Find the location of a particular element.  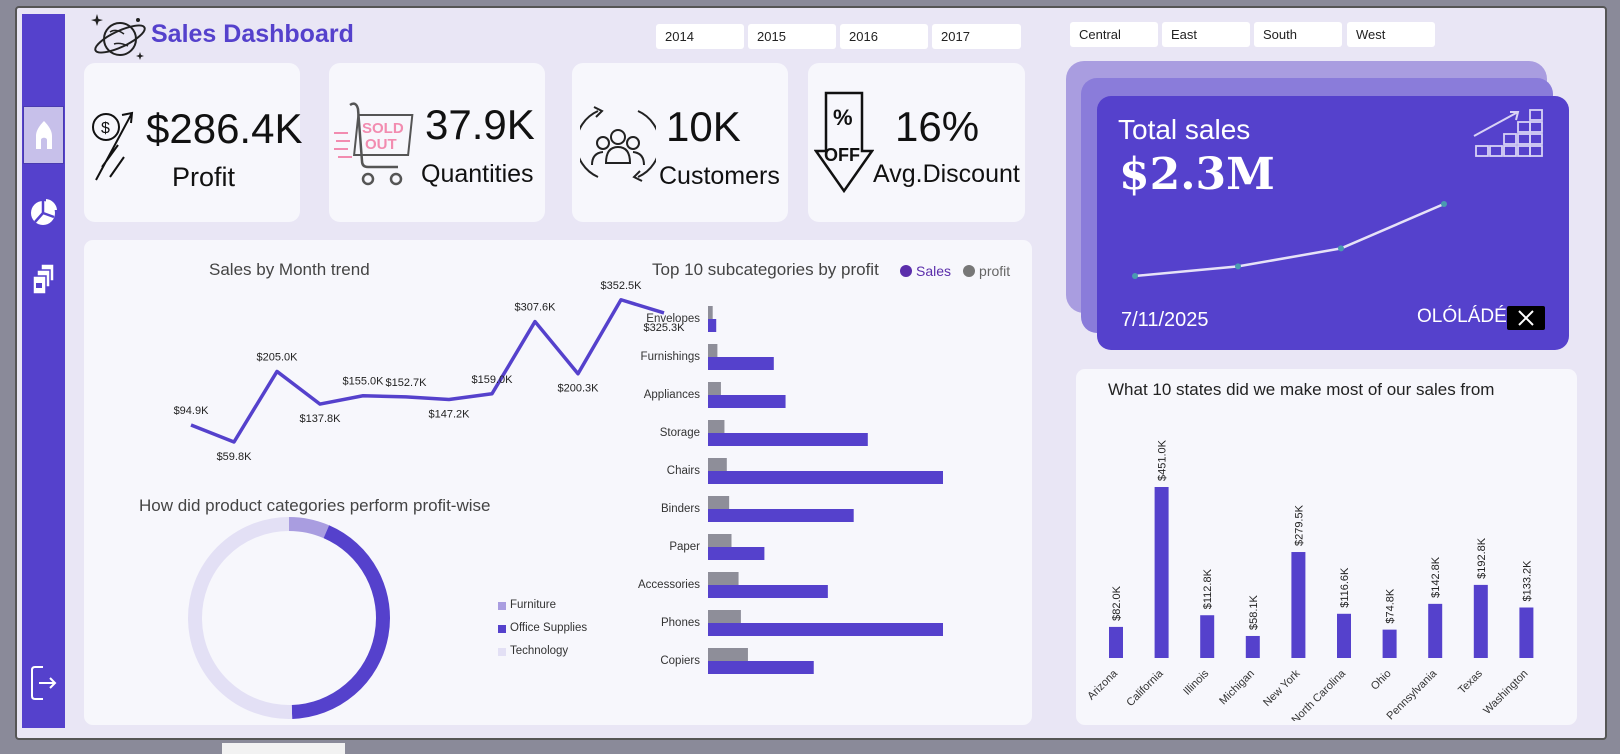

subcategory-label: Accessories is located at coordinates (669, 585).